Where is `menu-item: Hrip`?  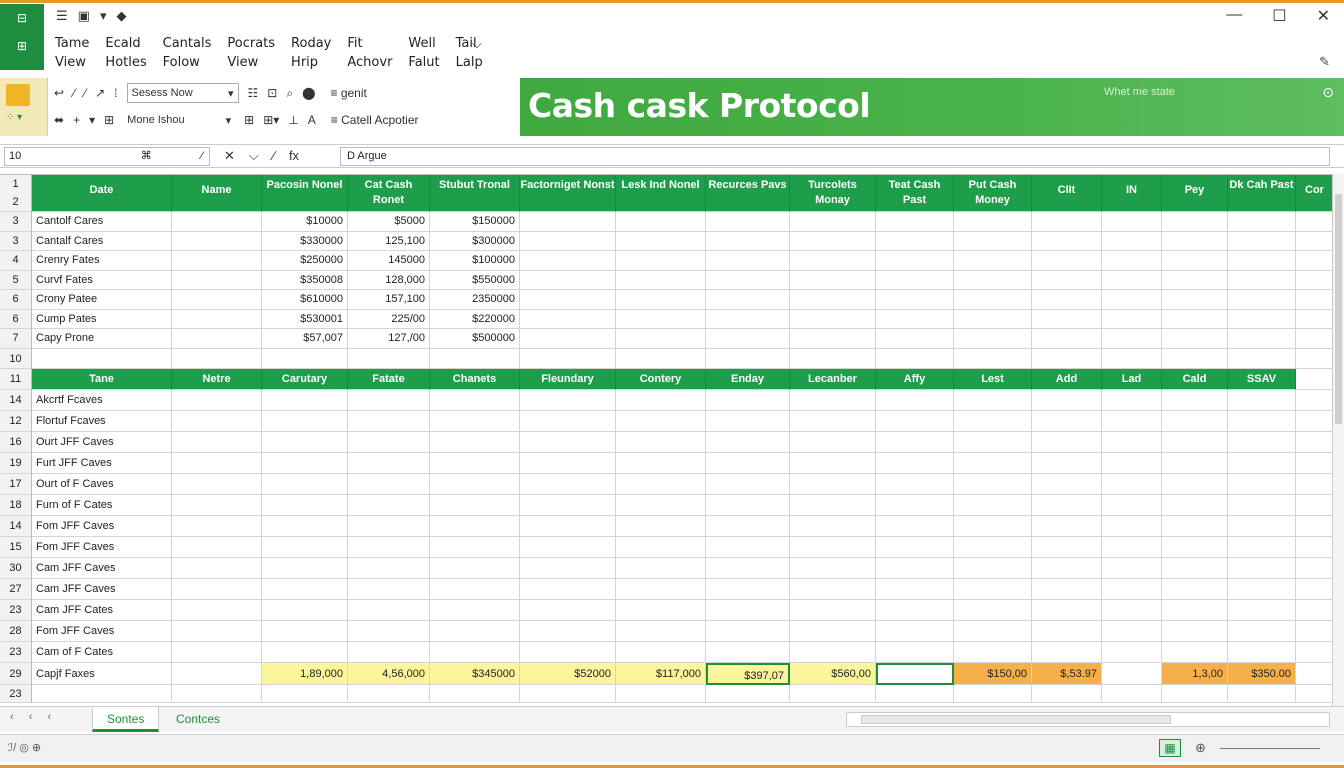 menu-item: Hrip is located at coordinates (319, 62).